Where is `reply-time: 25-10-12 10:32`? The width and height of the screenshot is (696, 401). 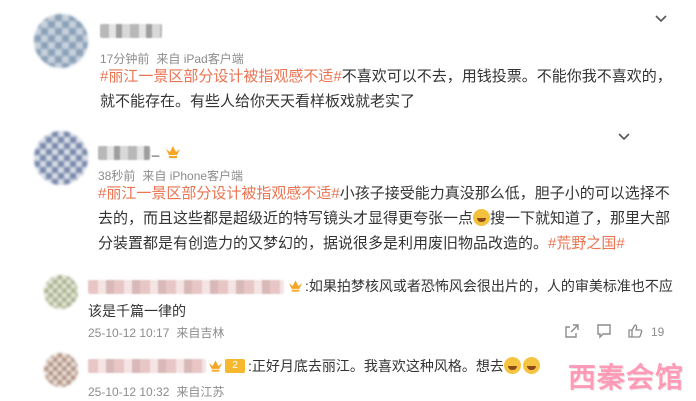
reply-time: 25-10-12 10:32 is located at coordinates (129, 392).